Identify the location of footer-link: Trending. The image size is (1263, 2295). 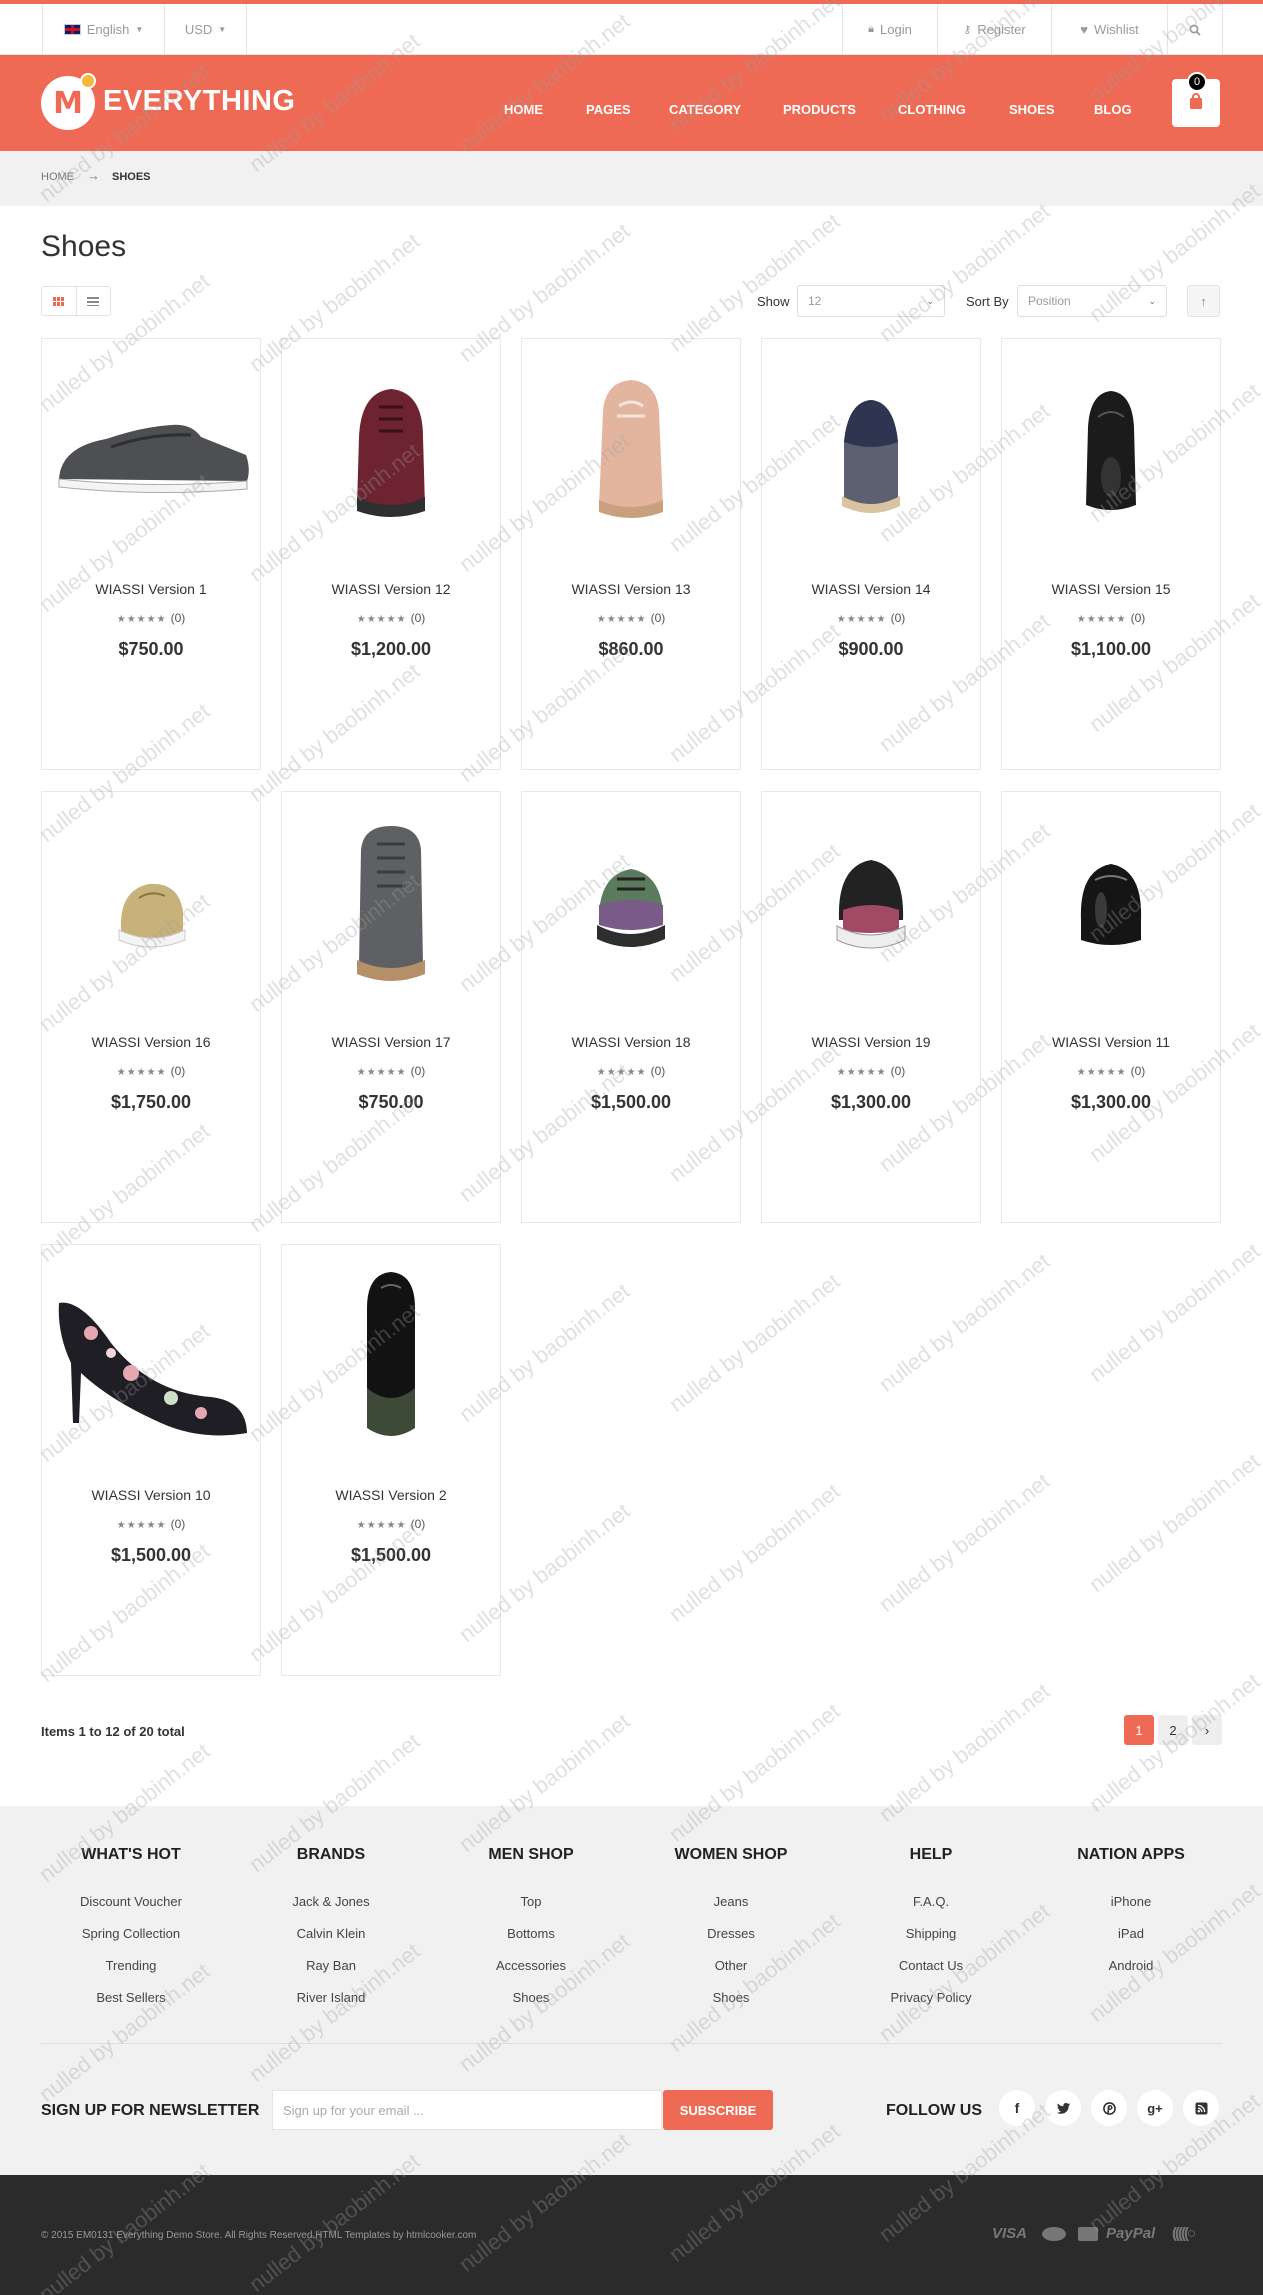
(131, 1966).